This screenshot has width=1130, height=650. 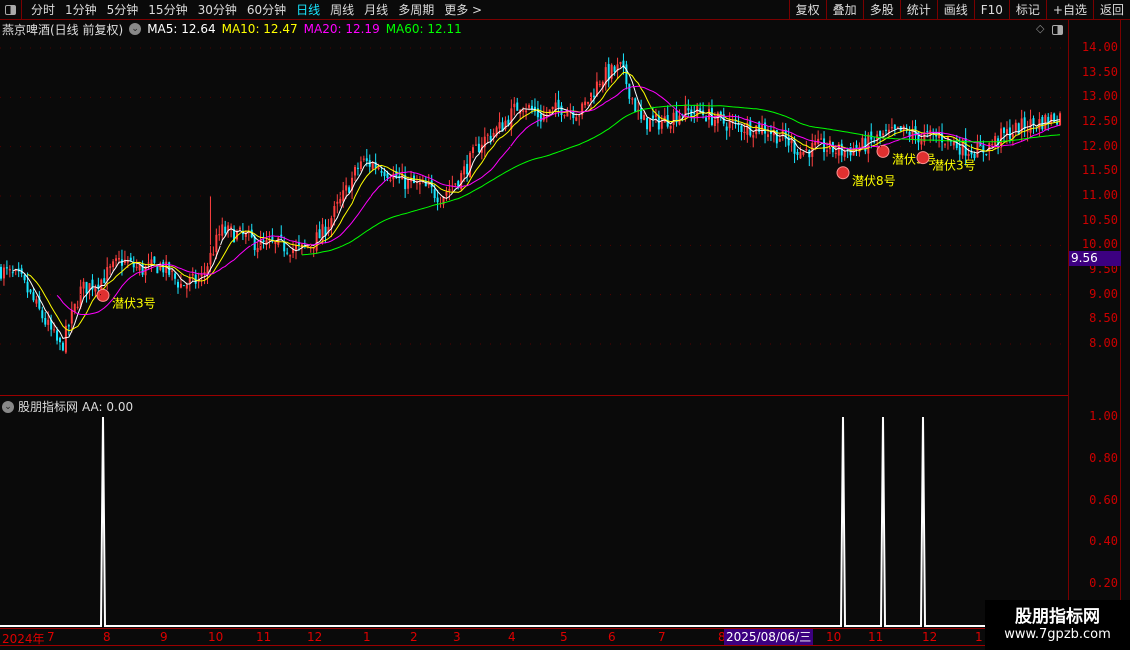 I want to click on price-tick: 11.00, so click(x=1099, y=194).